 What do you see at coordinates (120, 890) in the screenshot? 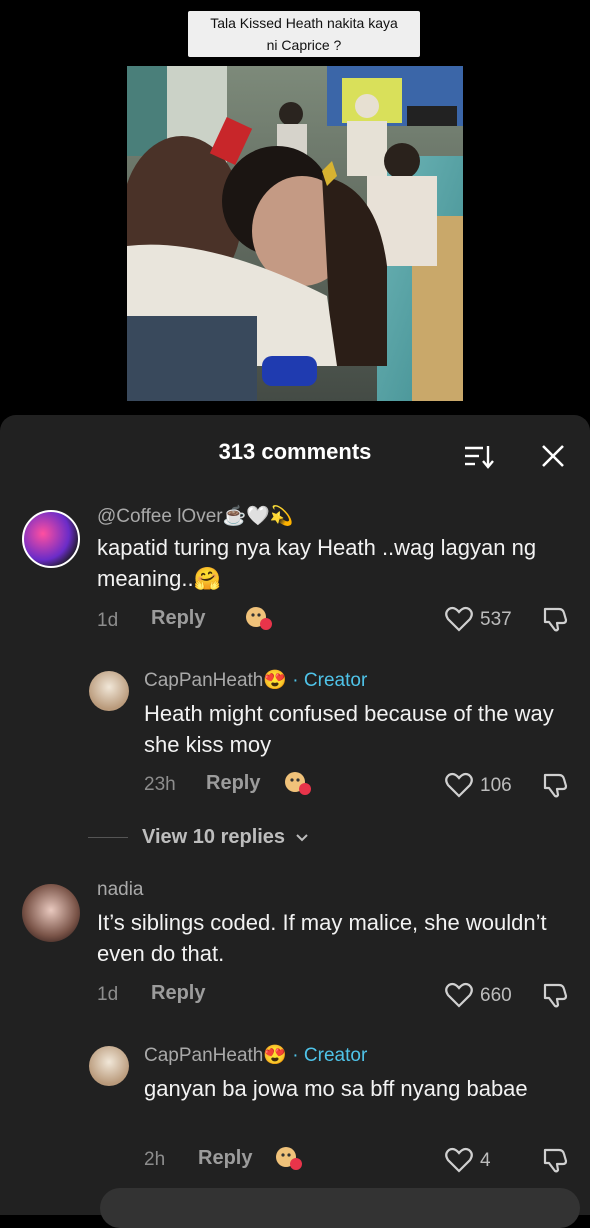
I see `comment-username: nadia` at bounding box center [120, 890].